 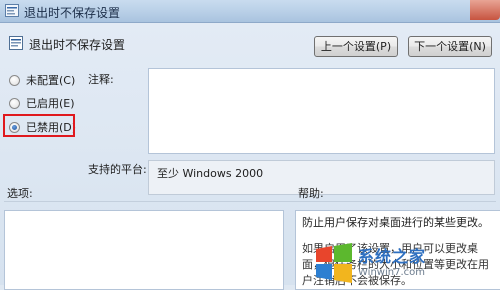 I want to click on radio-label: 已启用(E), so click(x=50, y=103).